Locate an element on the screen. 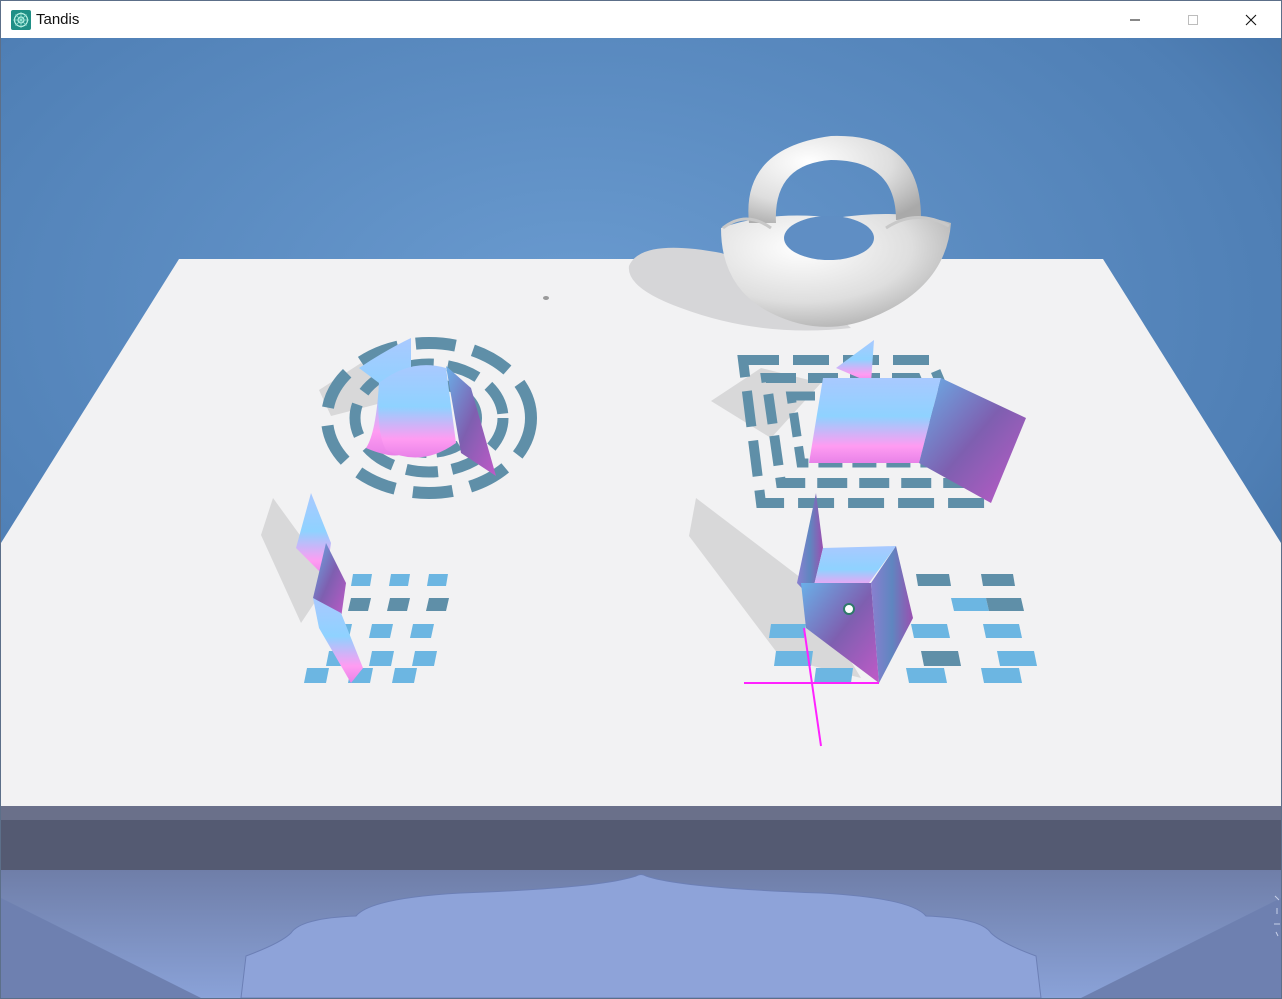  table-shadow-band is located at coordinates (641, 845).